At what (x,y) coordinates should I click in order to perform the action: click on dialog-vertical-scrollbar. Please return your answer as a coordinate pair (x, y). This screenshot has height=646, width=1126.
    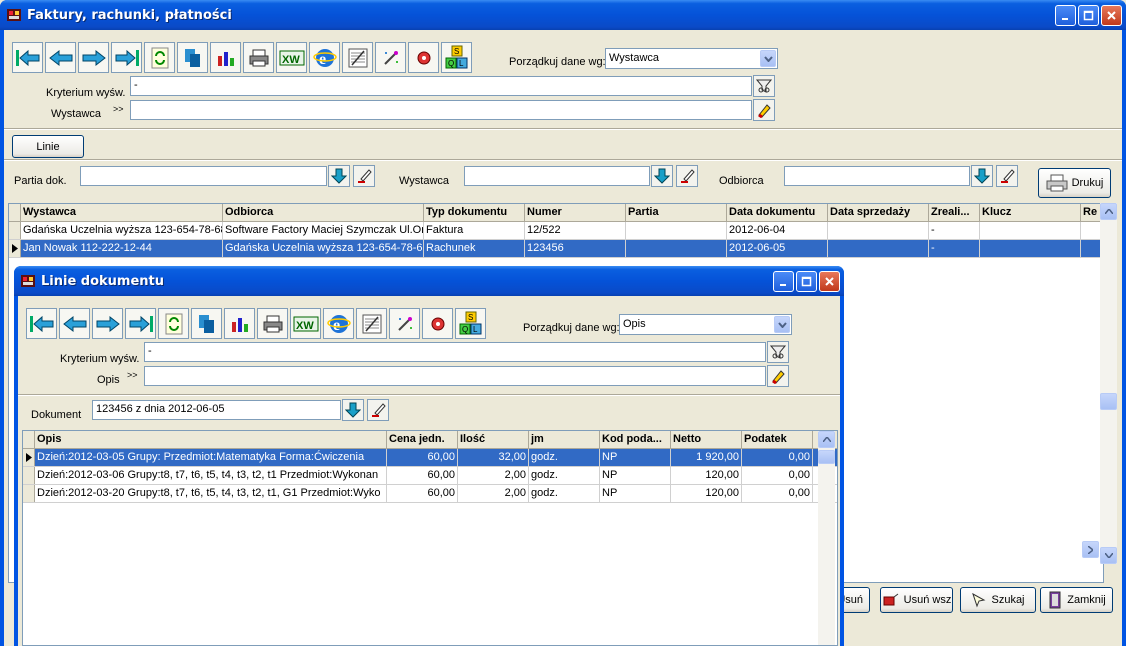
    Looking at the image, I should click on (826, 538).